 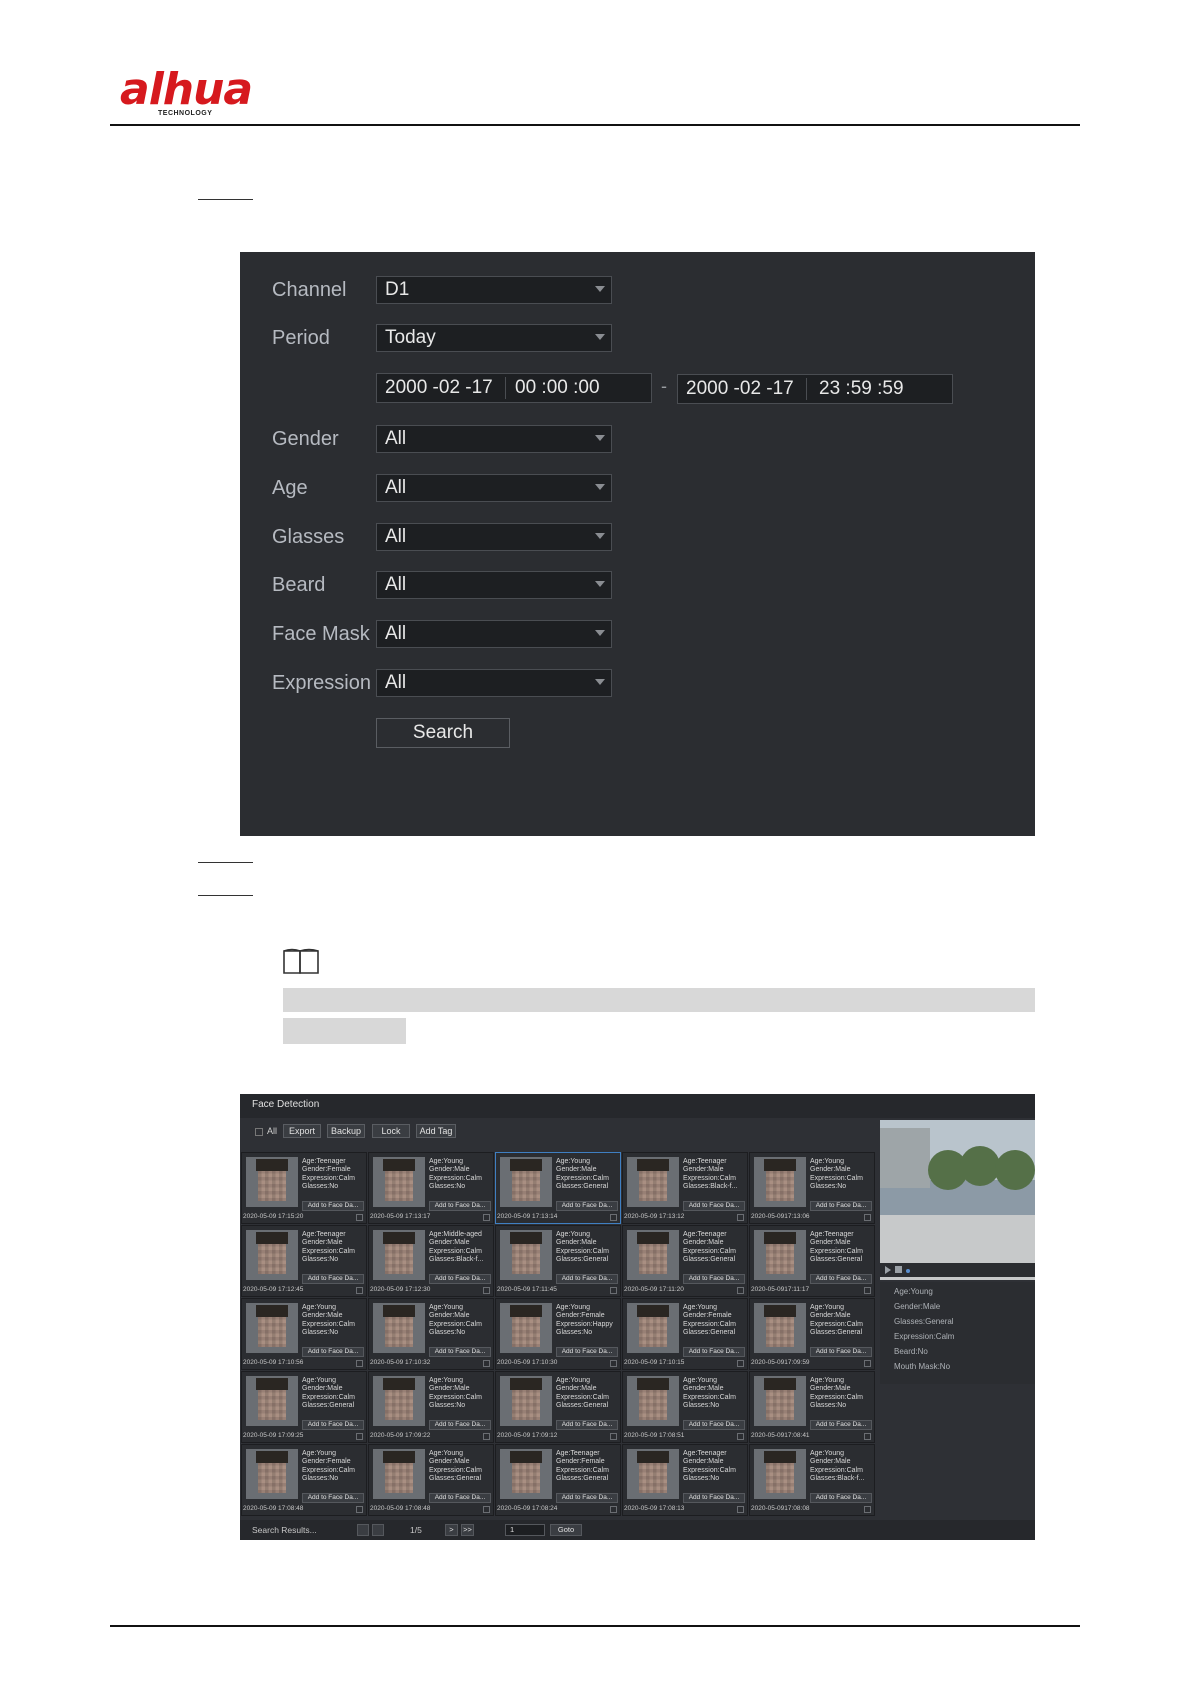 I want to click on glasses-select: All, so click(x=494, y=537).